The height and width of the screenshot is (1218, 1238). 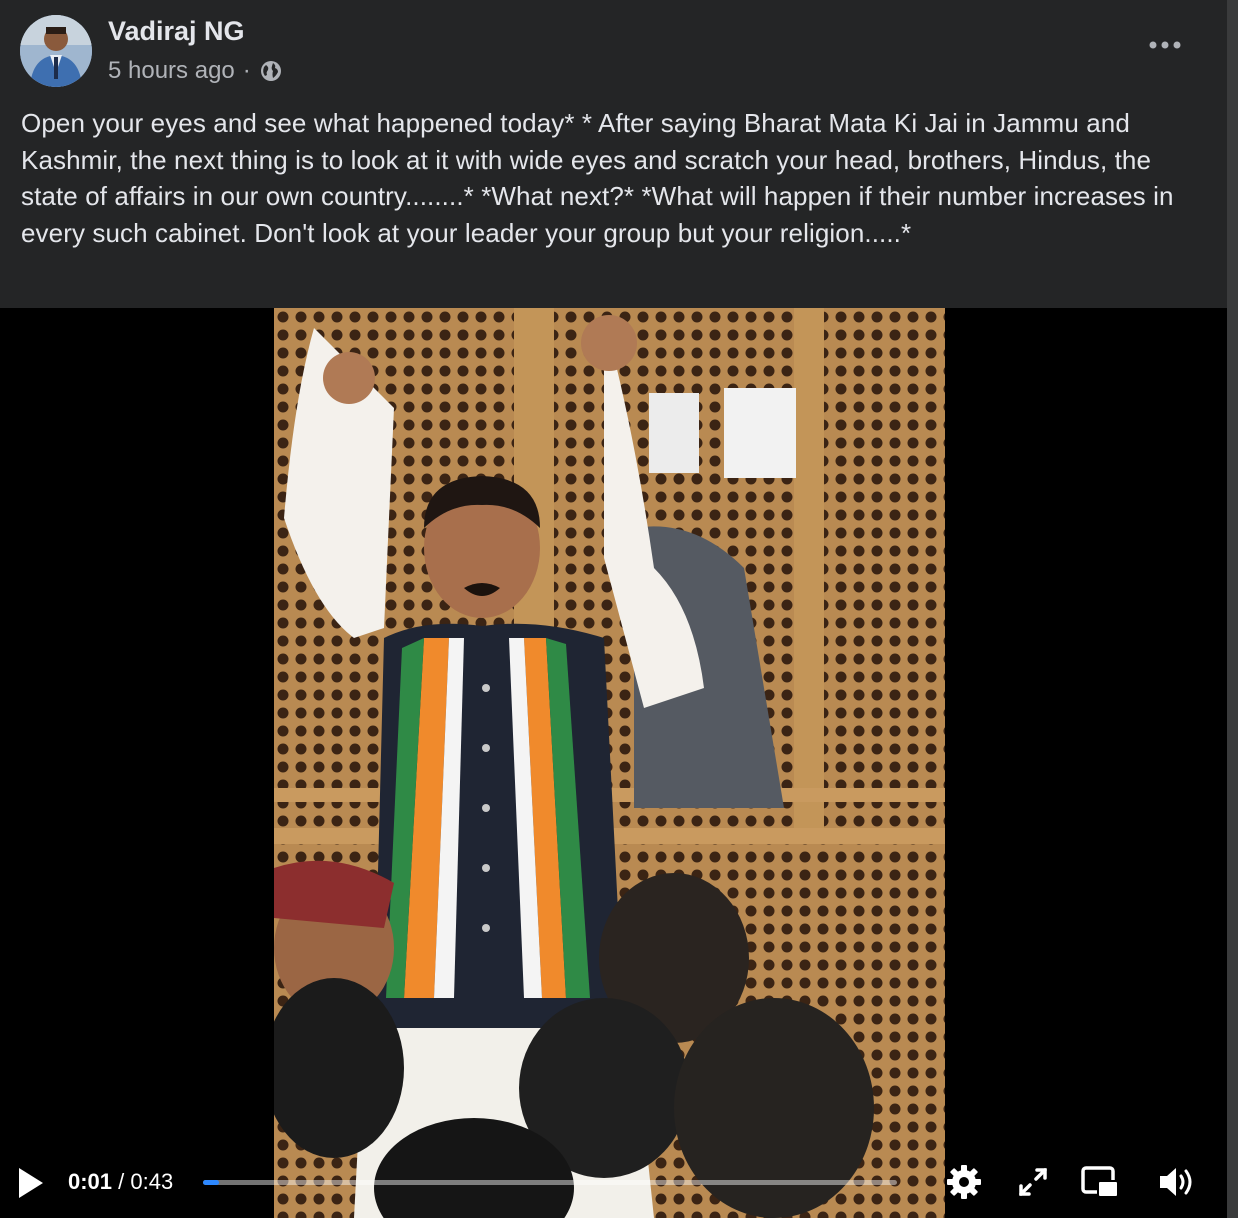 I want to click on post-timestamp: 5 hours ago, so click(x=171, y=71).